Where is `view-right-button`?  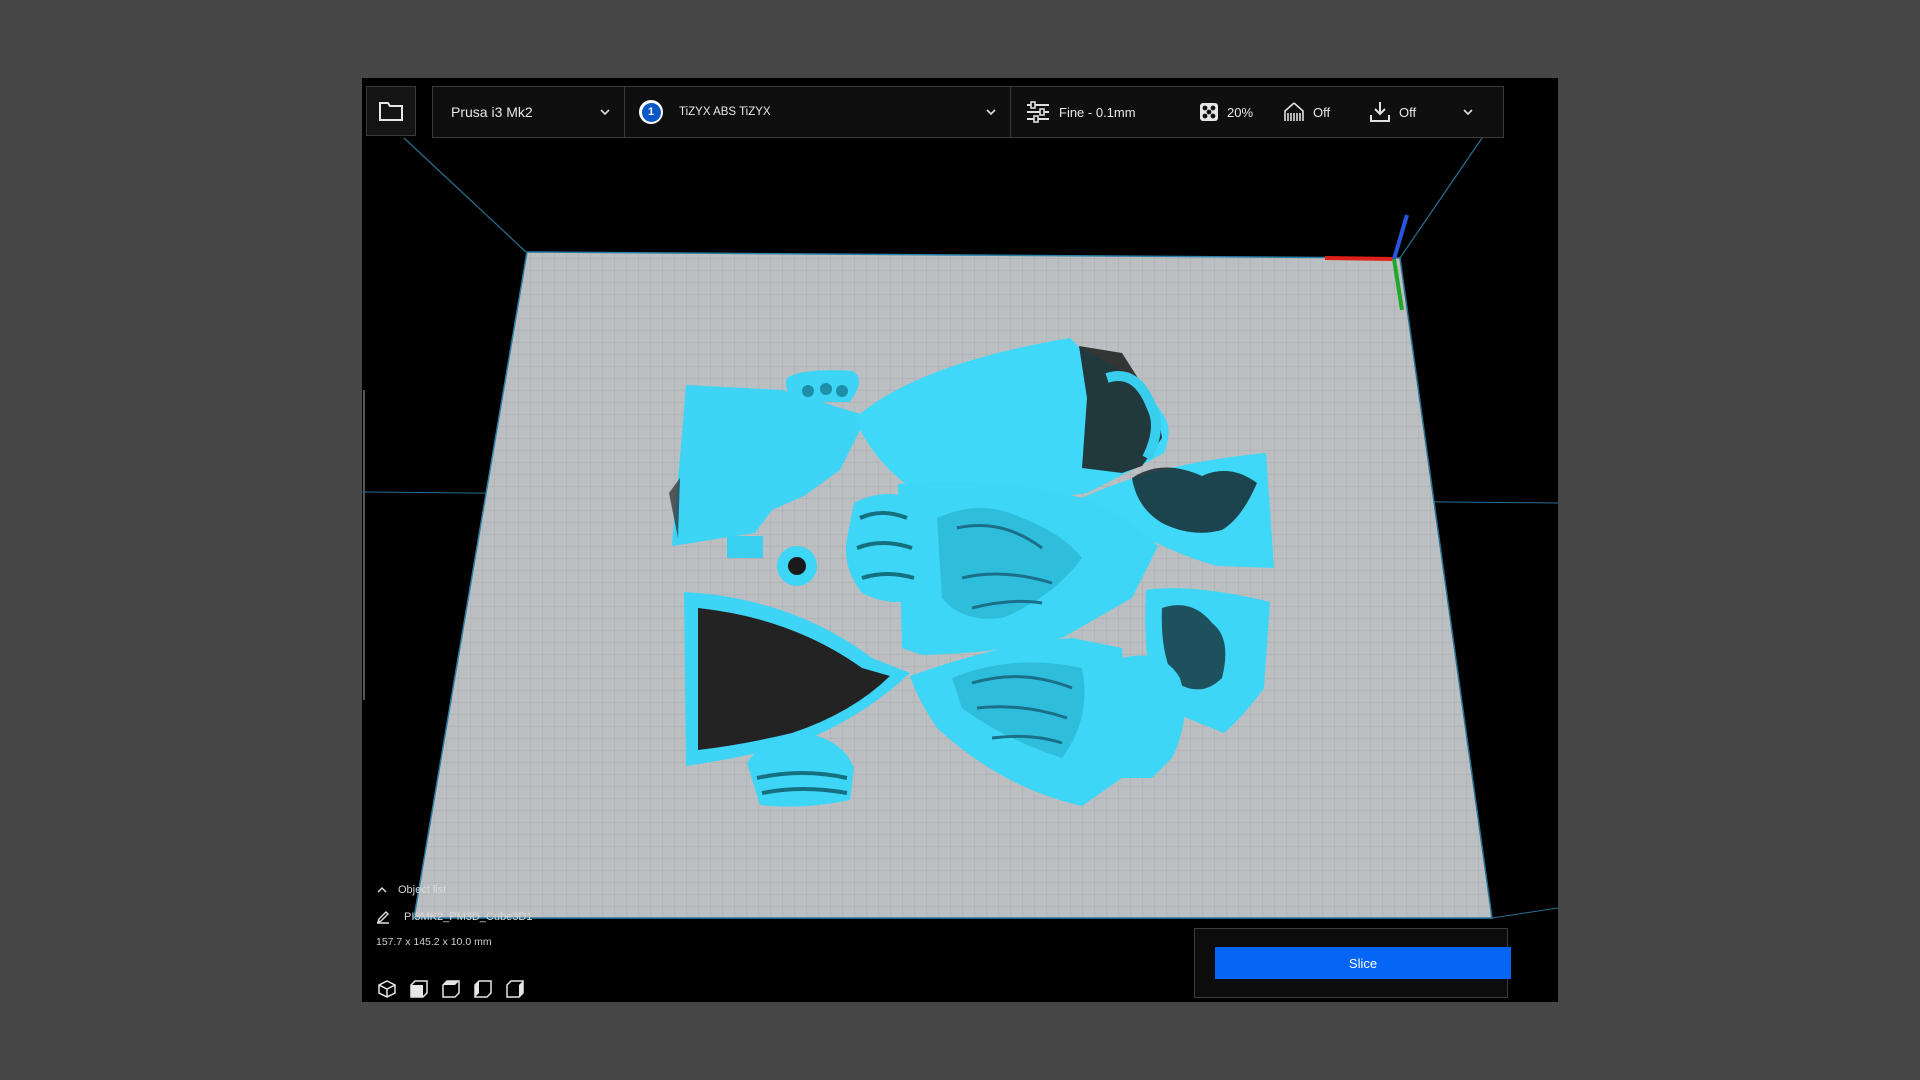
view-right-button is located at coordinates (515, 989).